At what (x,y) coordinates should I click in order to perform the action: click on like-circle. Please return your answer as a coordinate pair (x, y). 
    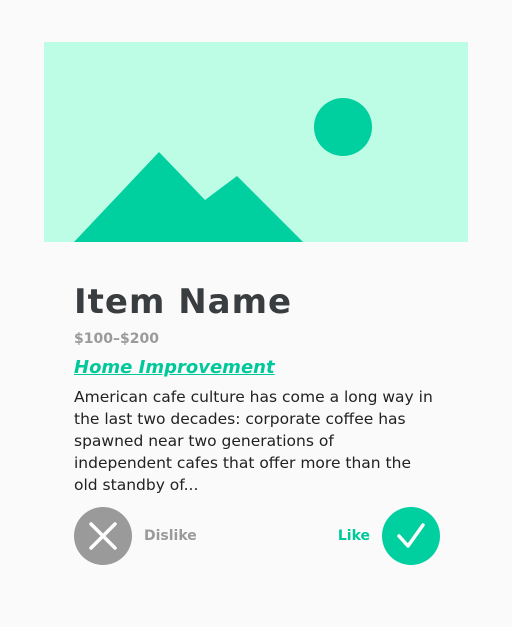
    Looking at the image, I should click on (411, 536).